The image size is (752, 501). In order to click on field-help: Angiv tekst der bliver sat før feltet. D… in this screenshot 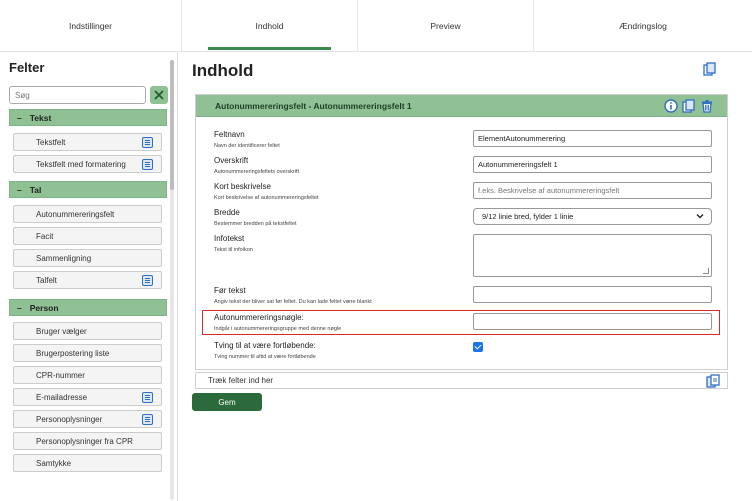, I will do `click(293, 302)`.